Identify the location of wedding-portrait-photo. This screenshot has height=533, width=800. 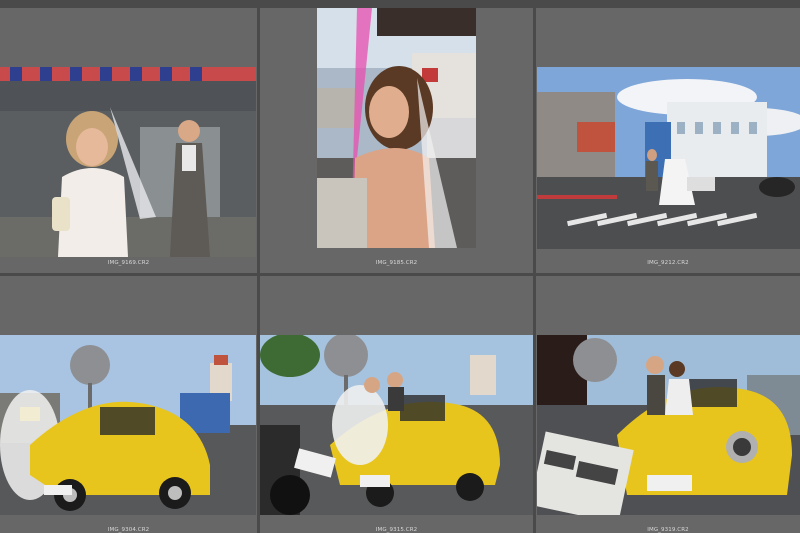
(396, 128).